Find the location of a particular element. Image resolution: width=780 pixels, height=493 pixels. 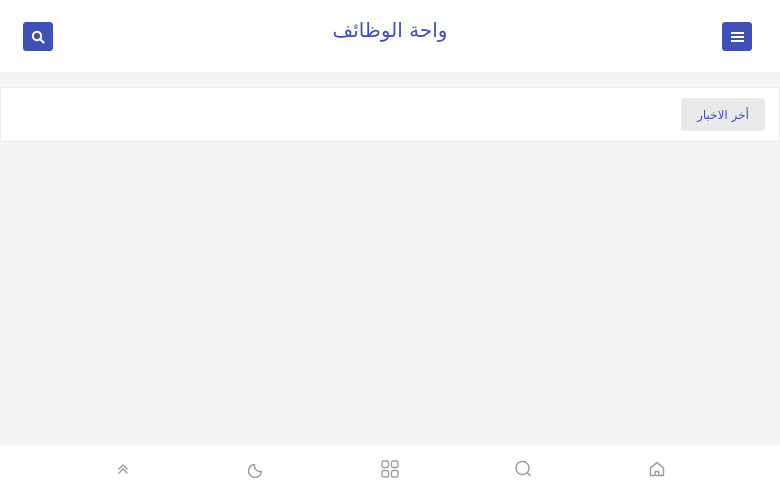

header-bar: واحة الوظائف is located at coordinates (390, 36).